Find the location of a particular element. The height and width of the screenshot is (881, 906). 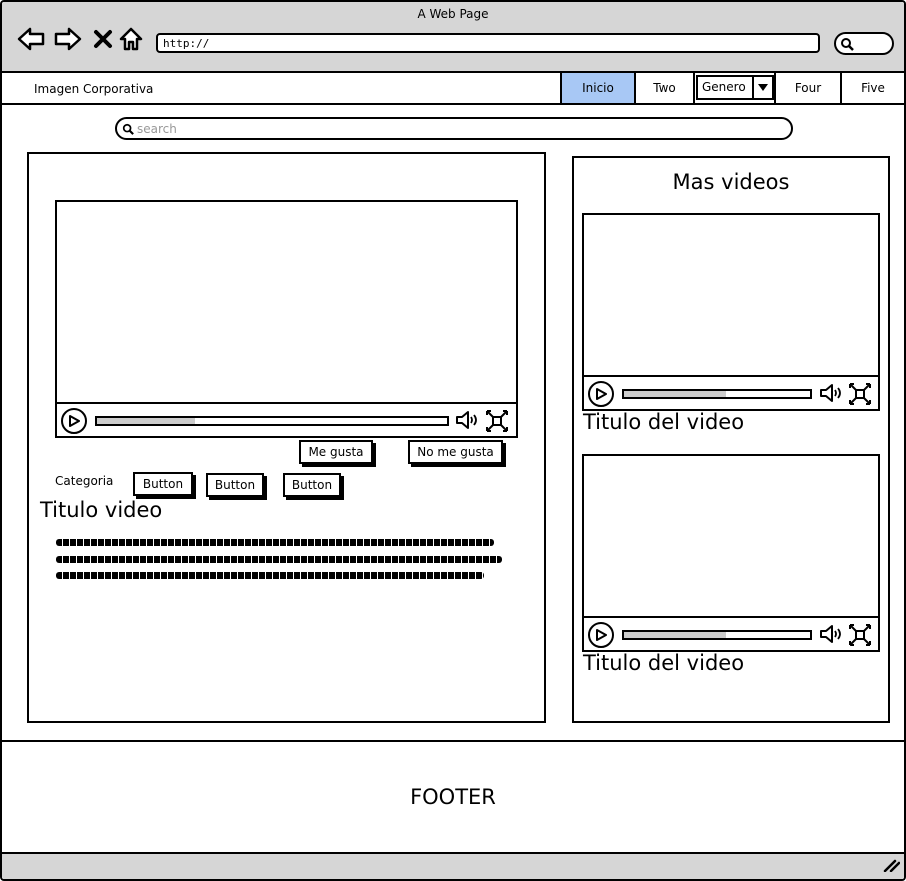

genero-select-box: Genero is located at coordinates (735, 87).